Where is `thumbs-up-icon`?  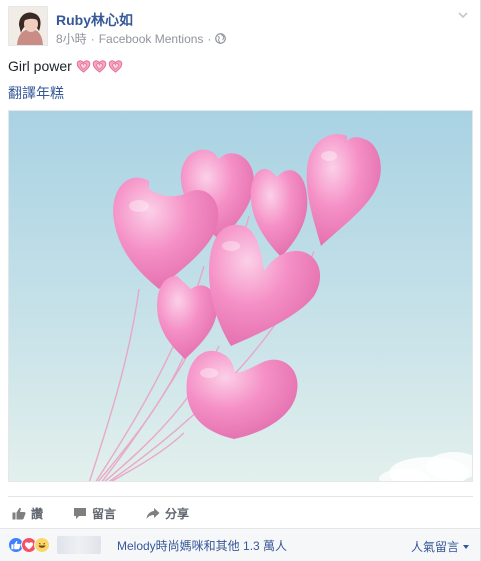
thumbs-up-icon is located at coordinates (19, 513).